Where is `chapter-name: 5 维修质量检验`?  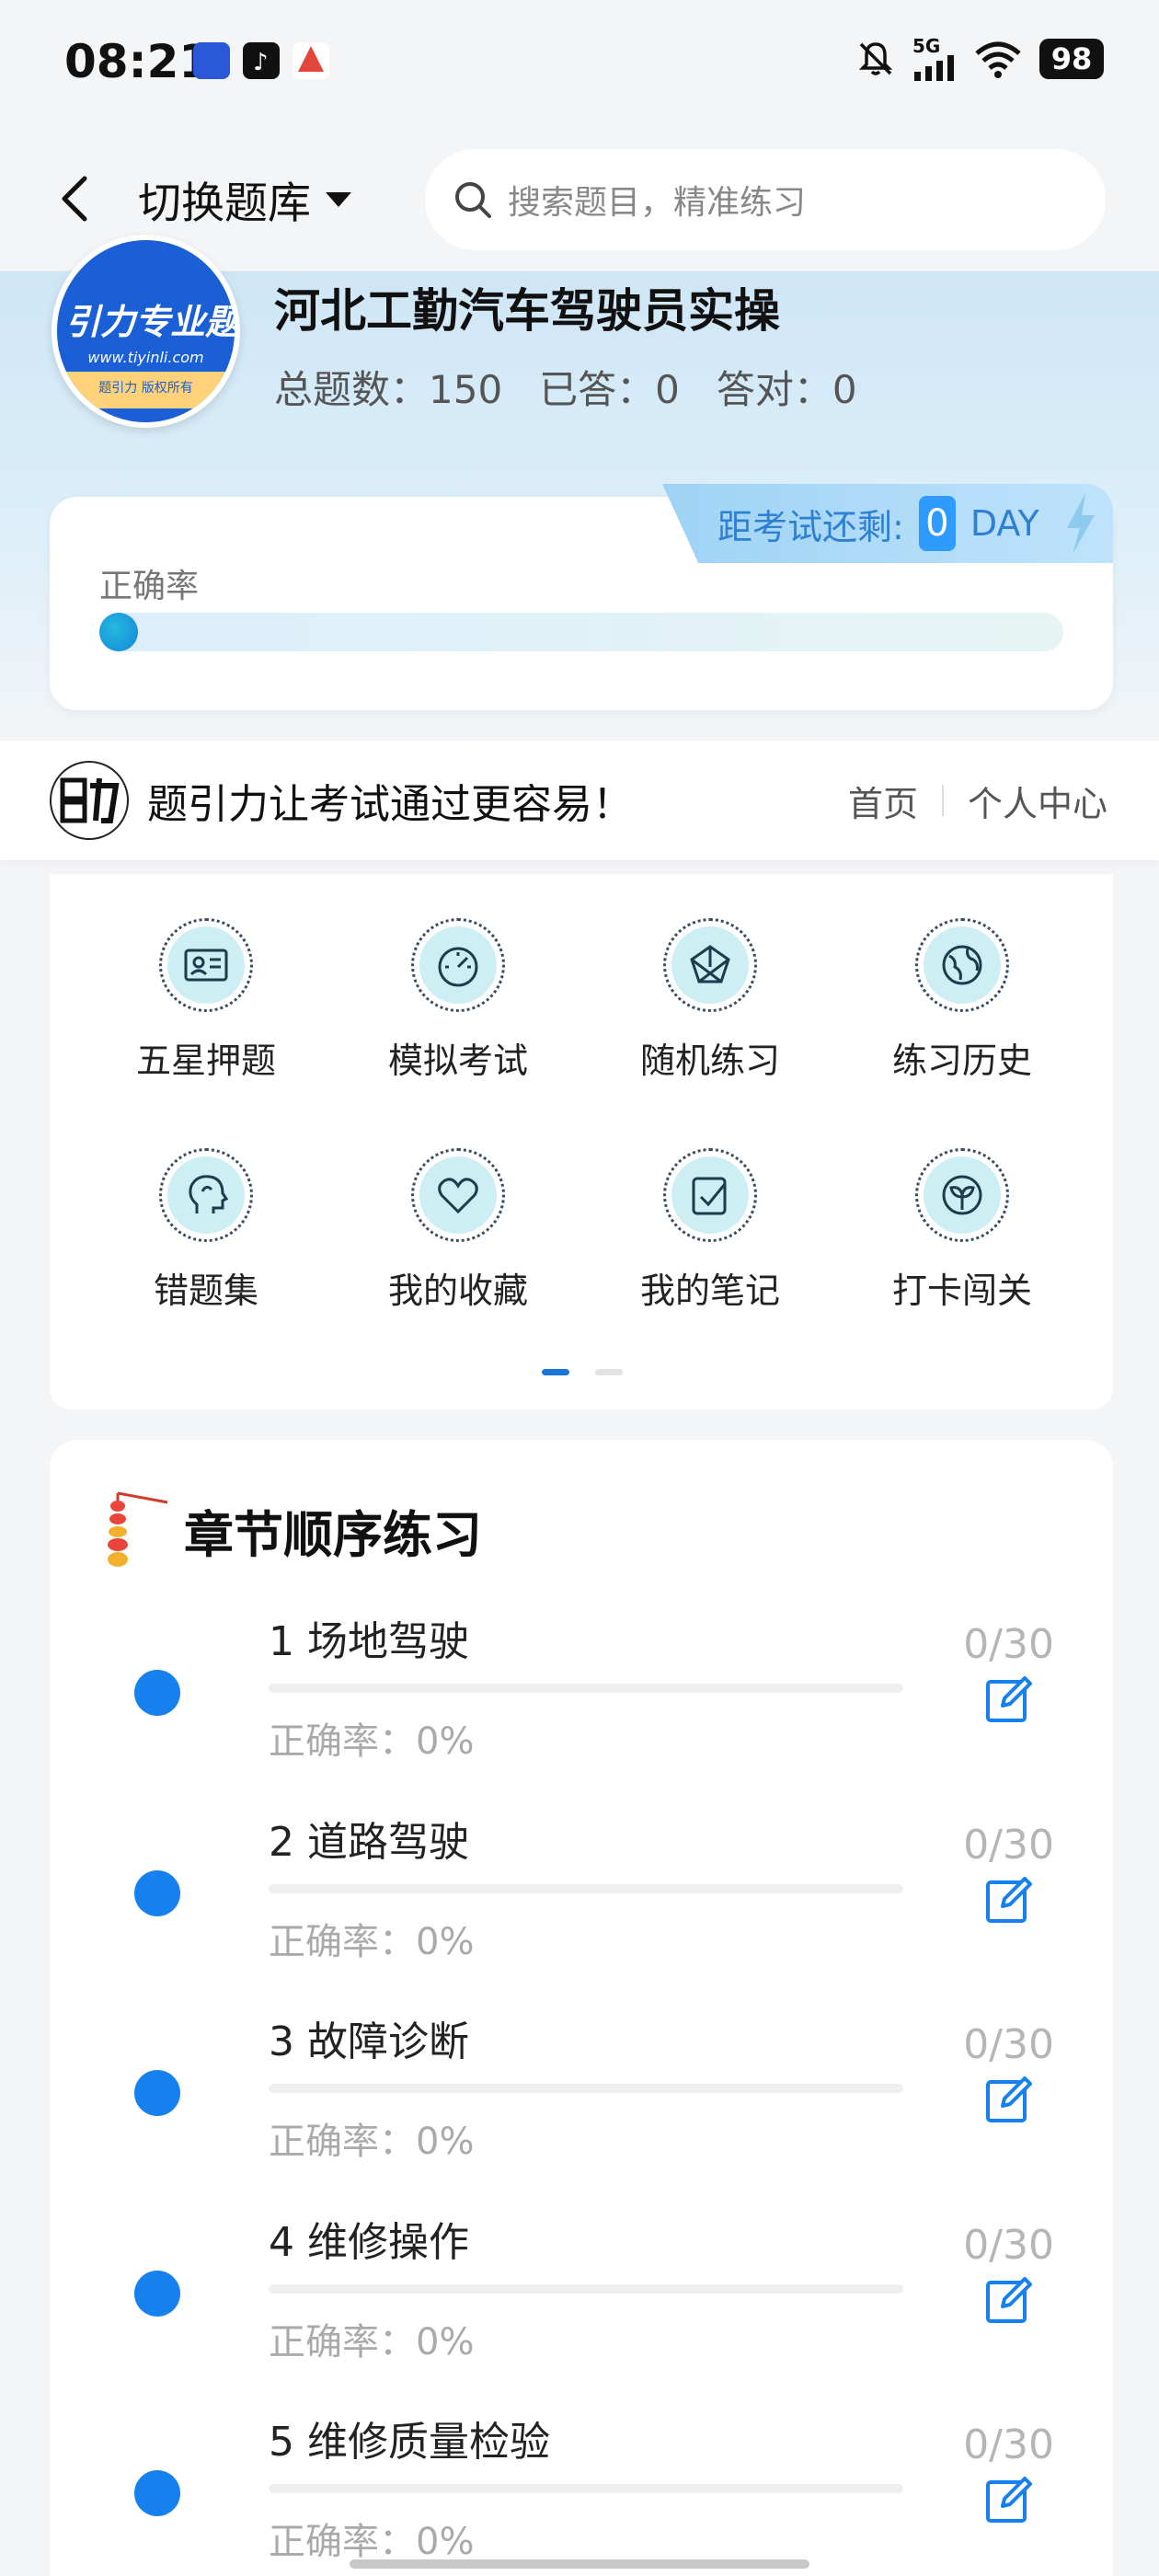
chapter-name: 5 维修质量检验 is located at coordinates (409, 2442).